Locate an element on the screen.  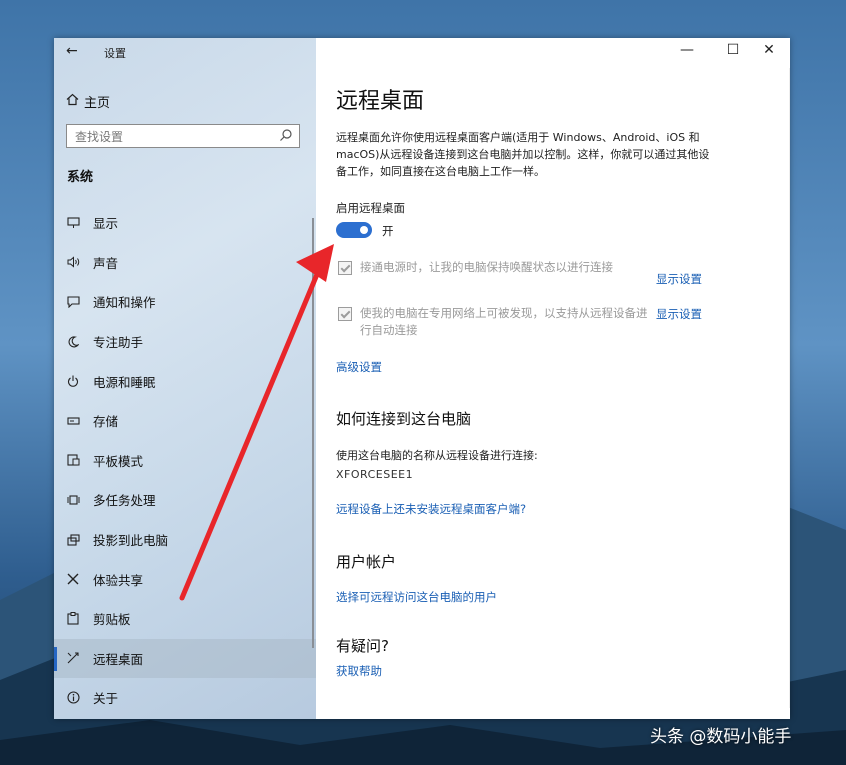
keep-awake-text: 接通电源时，让我的电脑保持唤醒状态以进行连接 is located at coordinates (486, 267).